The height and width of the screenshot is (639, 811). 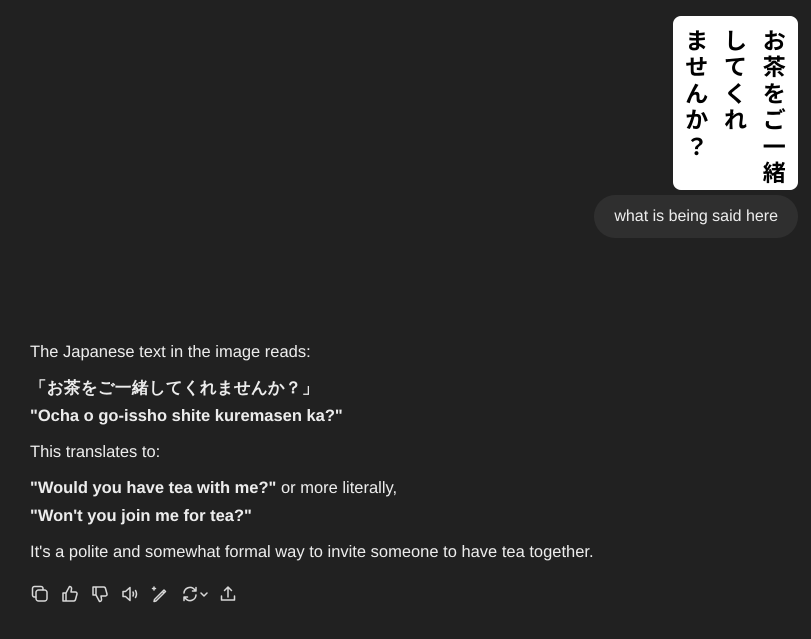 What do you see at coordinates (696, 216) in the screenshot?
I see `user-message: what is being said here` at bounding box center [696, 216].